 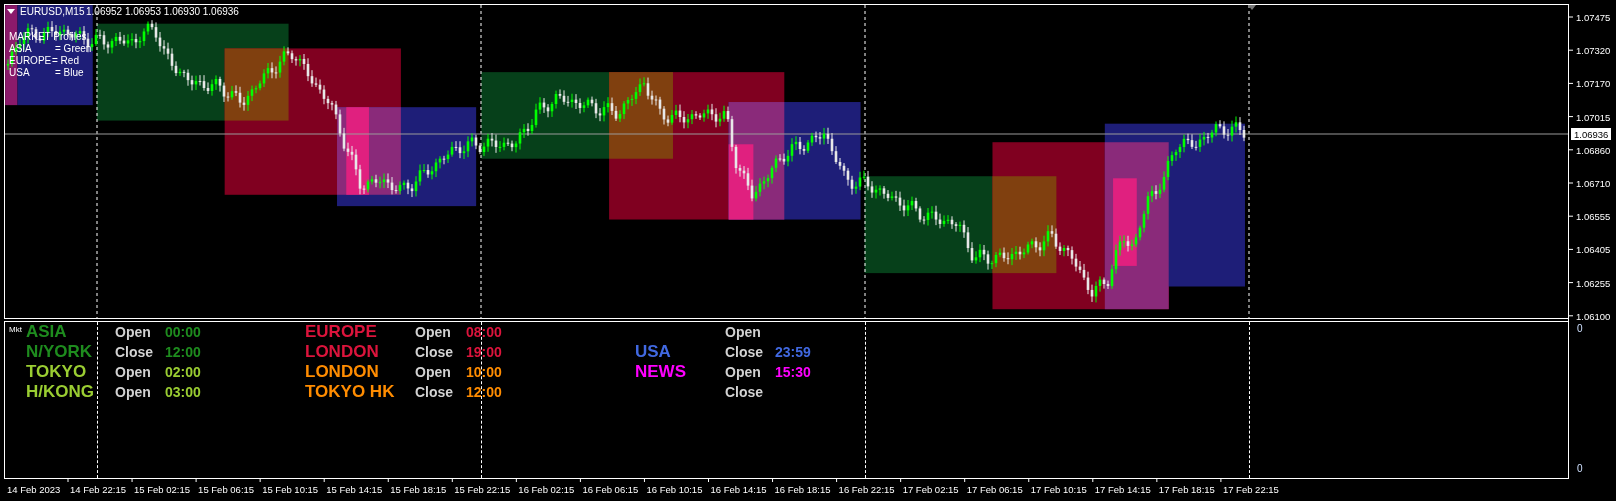 What do you see at coordinates (341, 332) in the screenshot?
I see `session-name: EUROPE` at bounding box center [341, 332].